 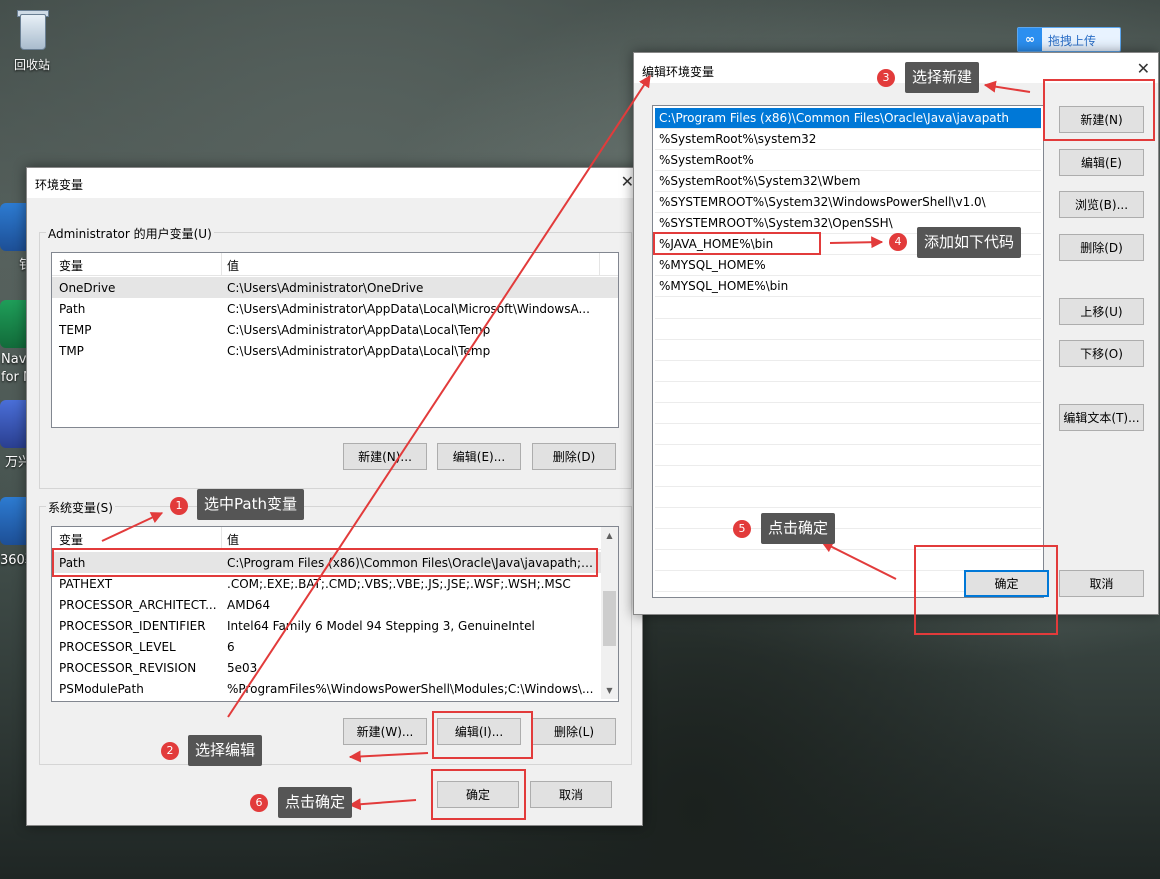 What do you see at coordinates (942, 77) in the screenshot?
I see `step-label-3: 选择新建` at bounding box center [942, 77].